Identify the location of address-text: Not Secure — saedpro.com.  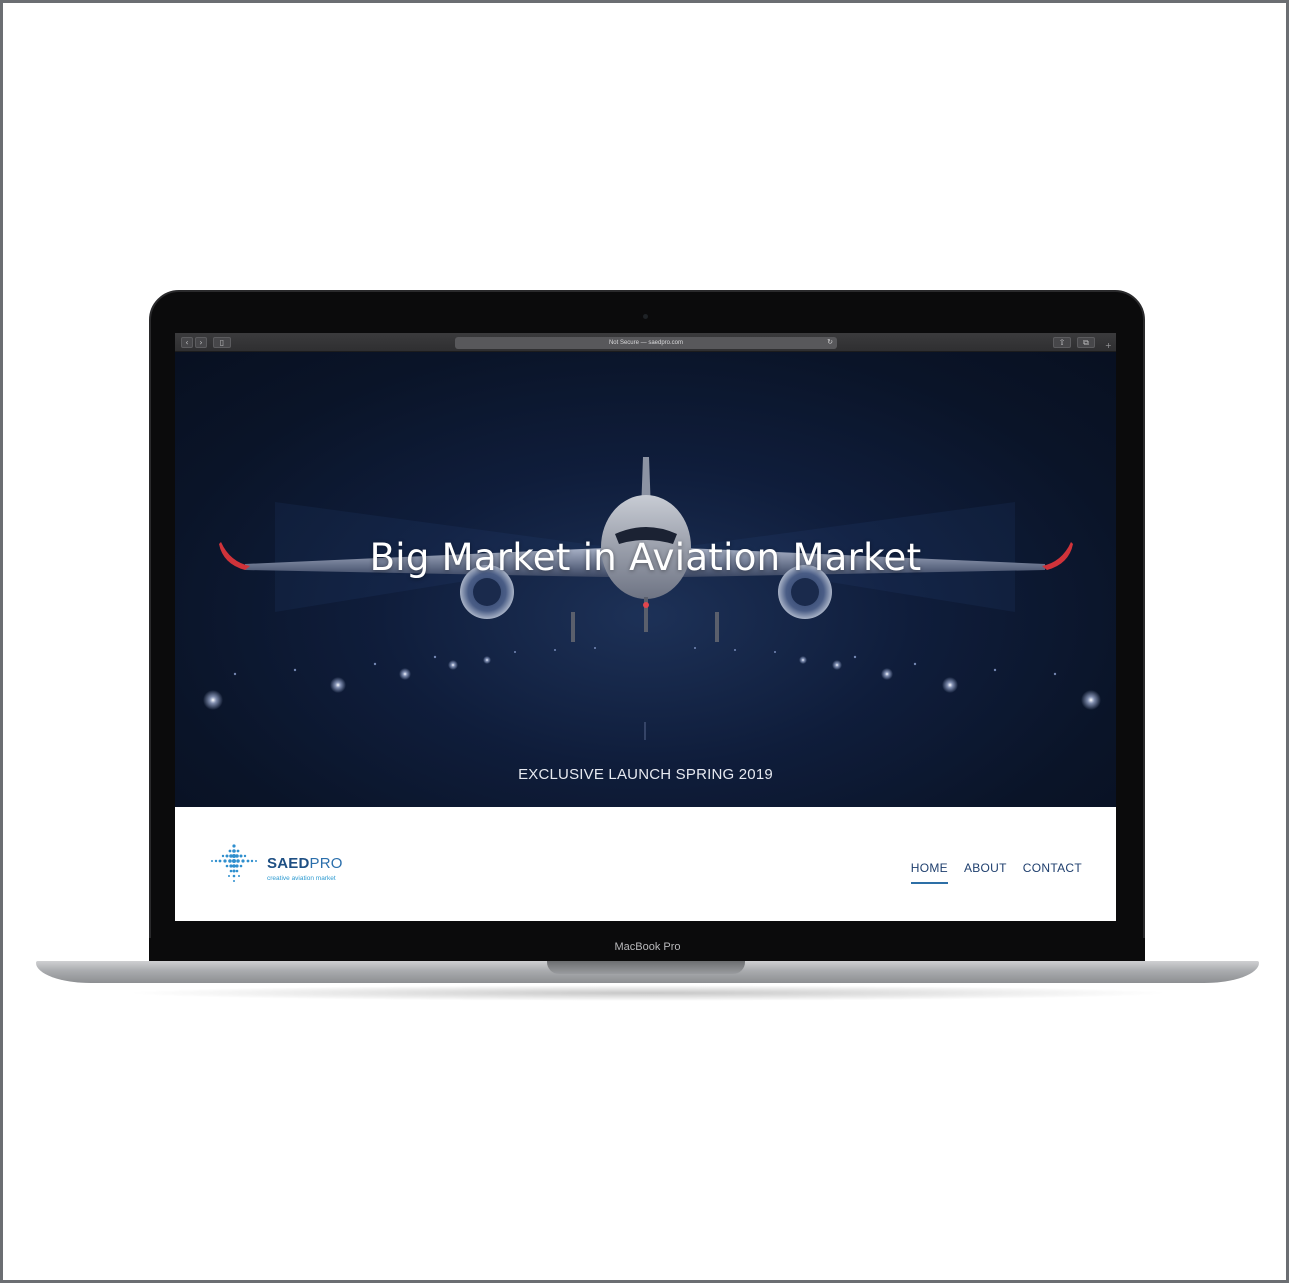
(646, 343).